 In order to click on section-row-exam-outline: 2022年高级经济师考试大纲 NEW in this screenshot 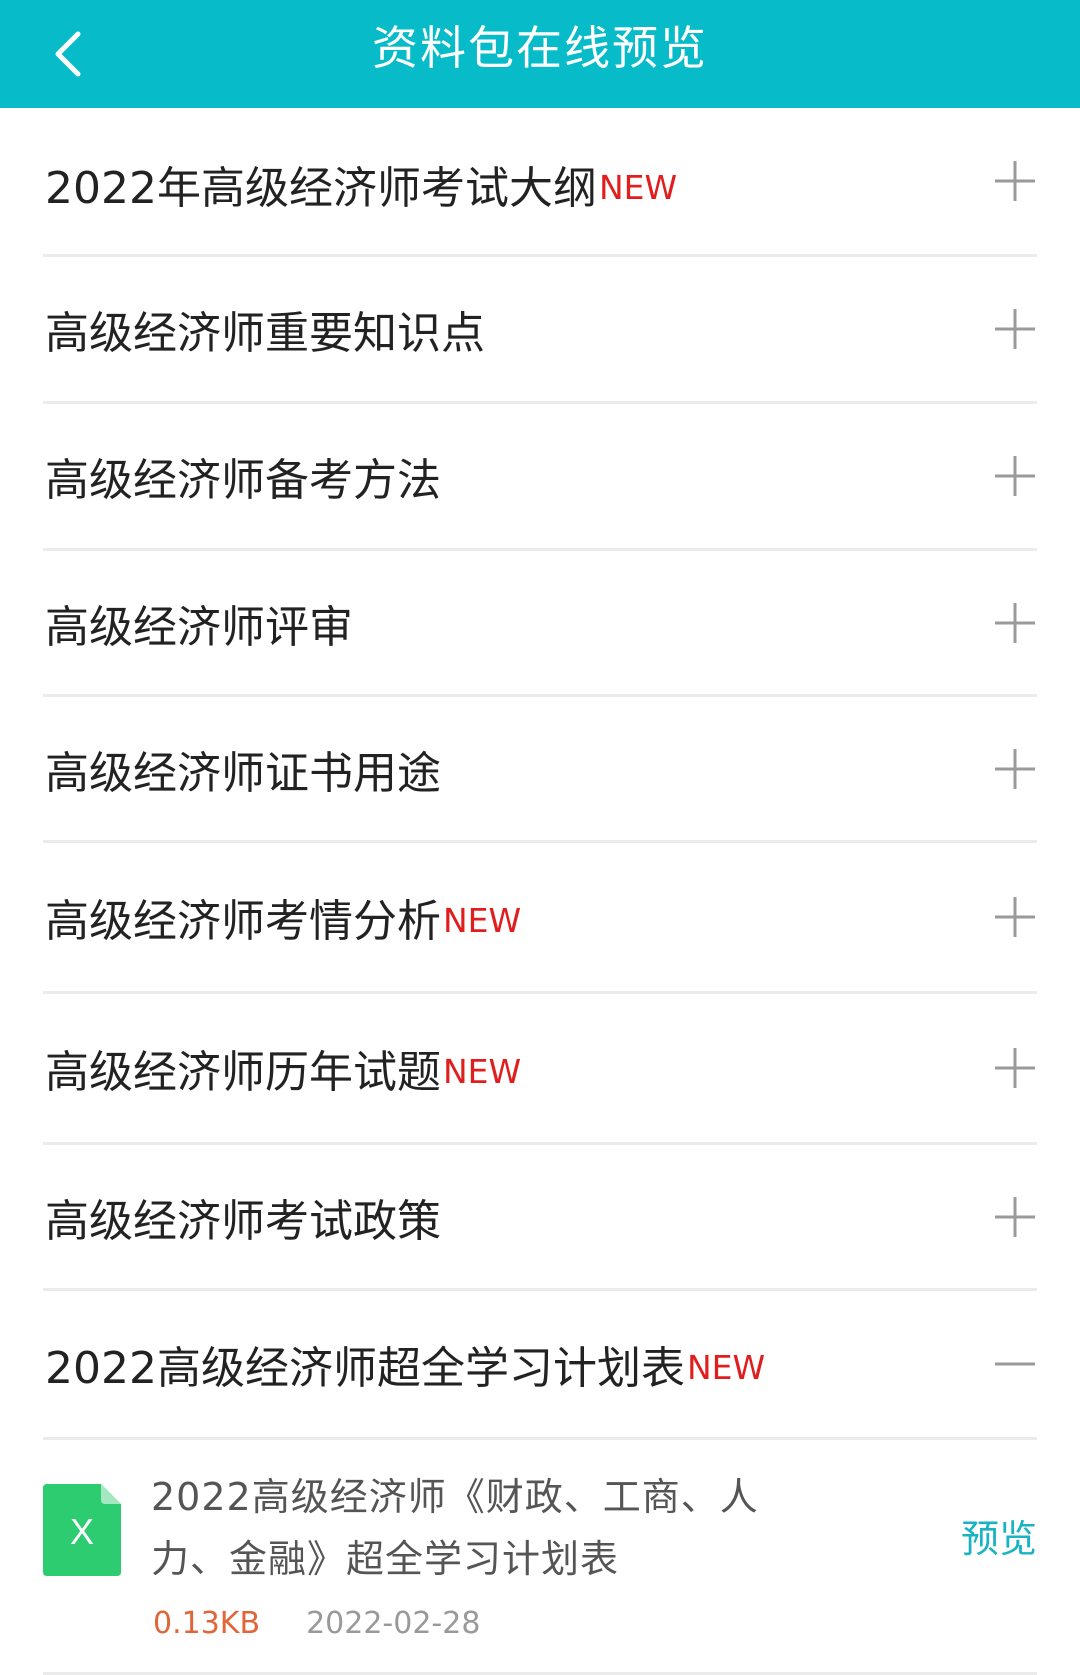, I will do `click(540, 182)`.